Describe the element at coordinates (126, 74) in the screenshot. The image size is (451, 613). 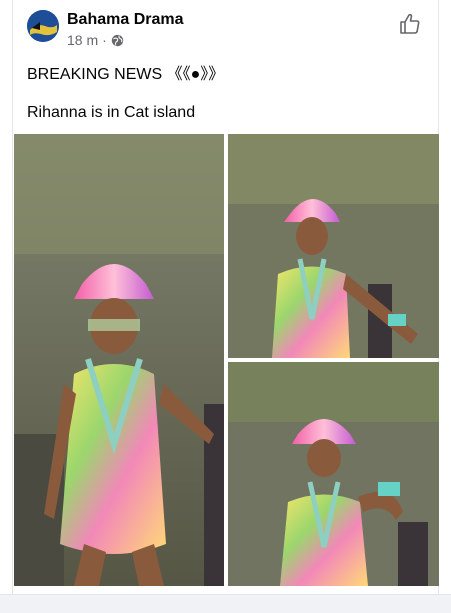
I see `post-text-breaking-news: BREAKING NEWS 《《●》》` at that location.